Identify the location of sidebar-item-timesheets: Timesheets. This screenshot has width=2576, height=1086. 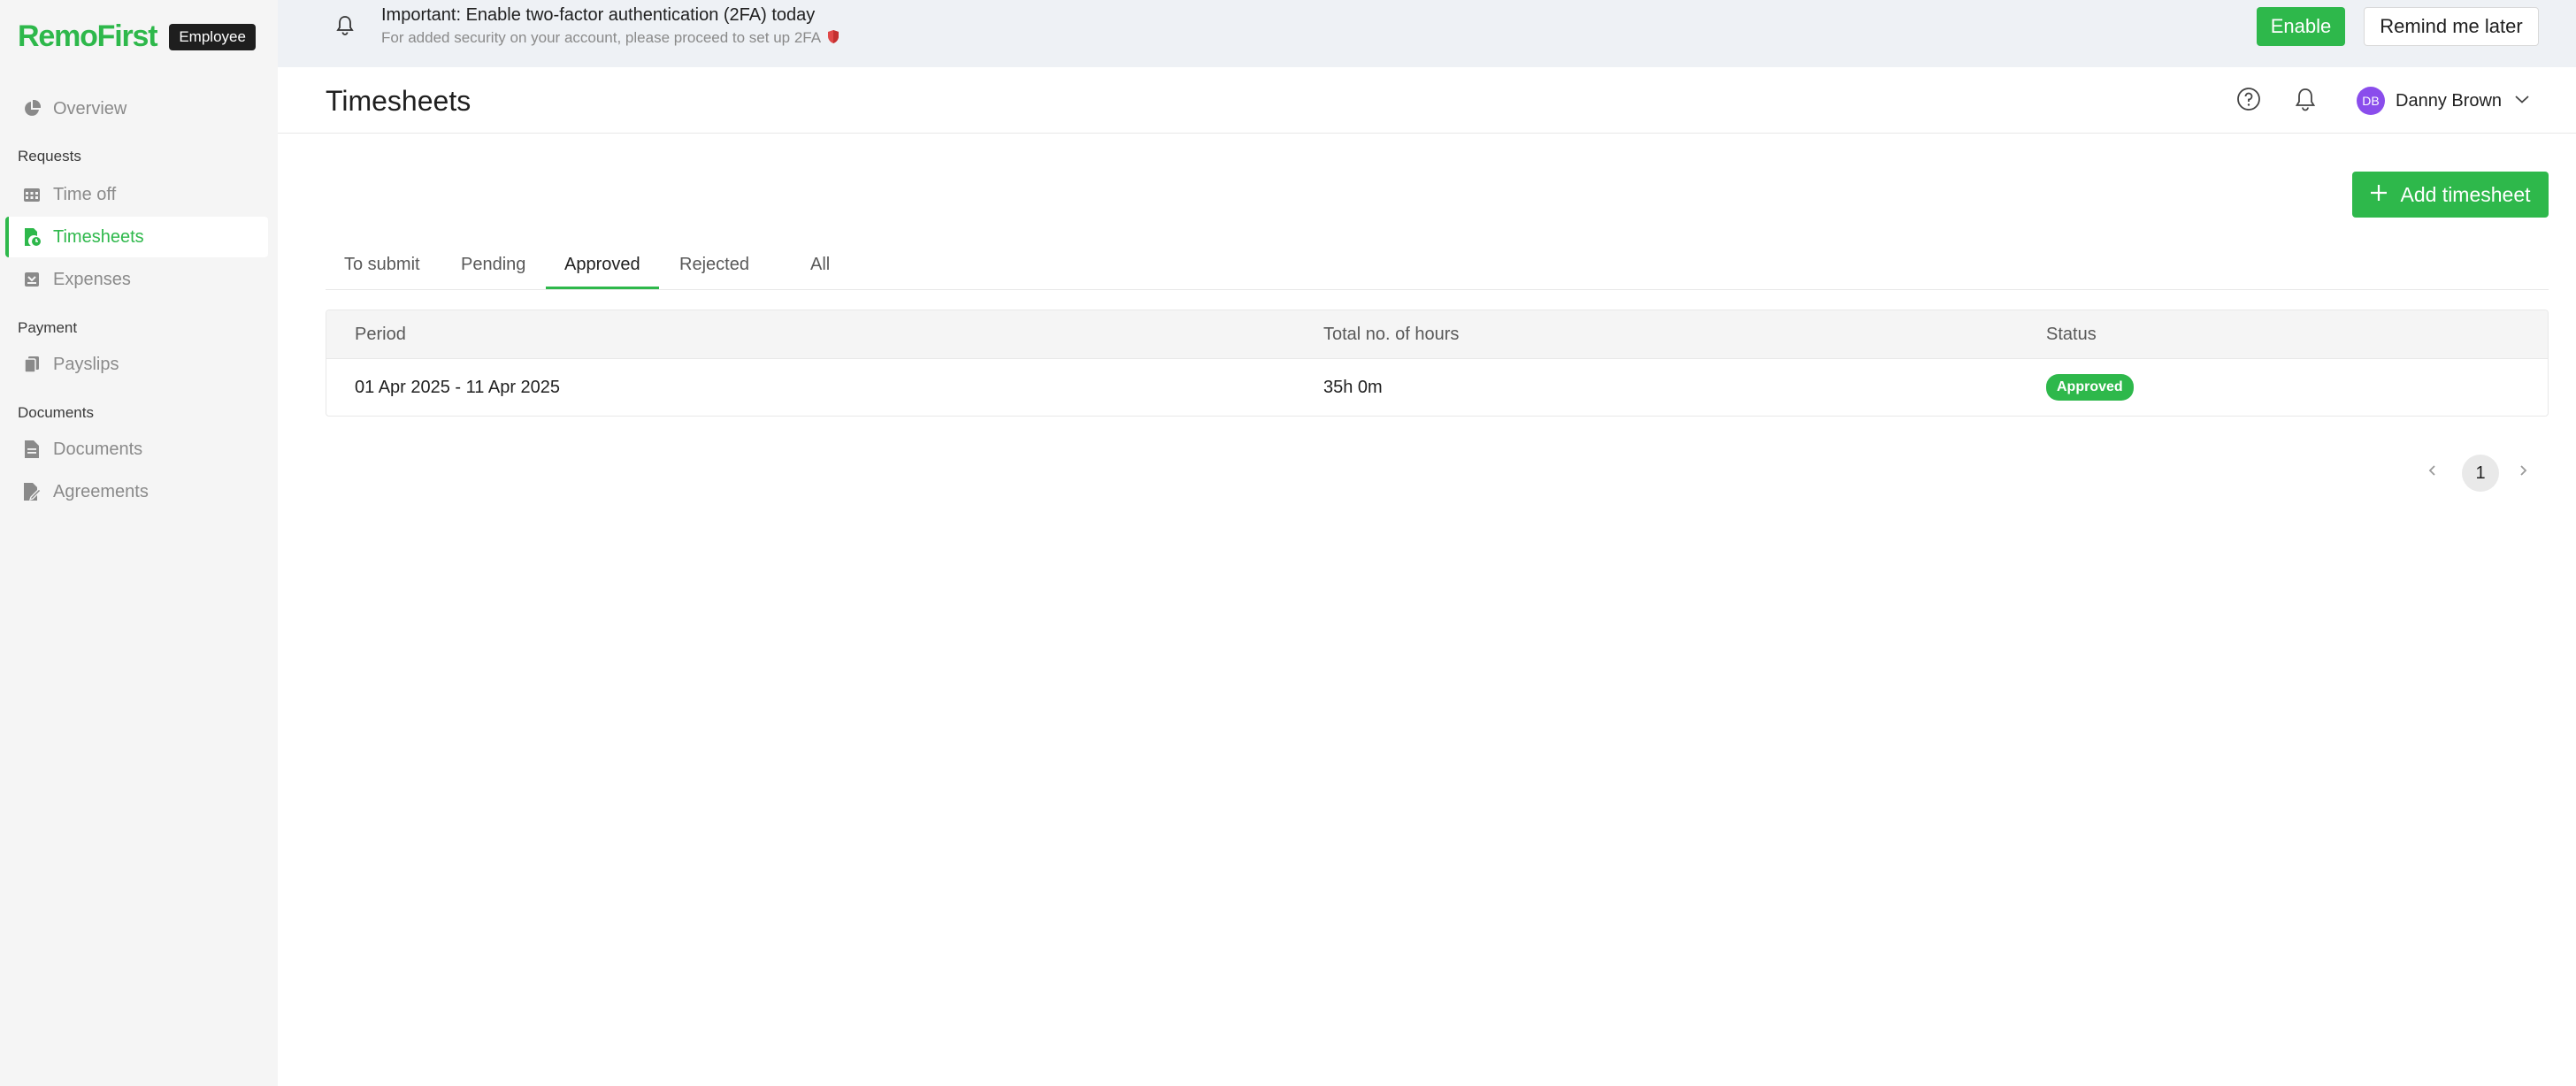
(136, 237).